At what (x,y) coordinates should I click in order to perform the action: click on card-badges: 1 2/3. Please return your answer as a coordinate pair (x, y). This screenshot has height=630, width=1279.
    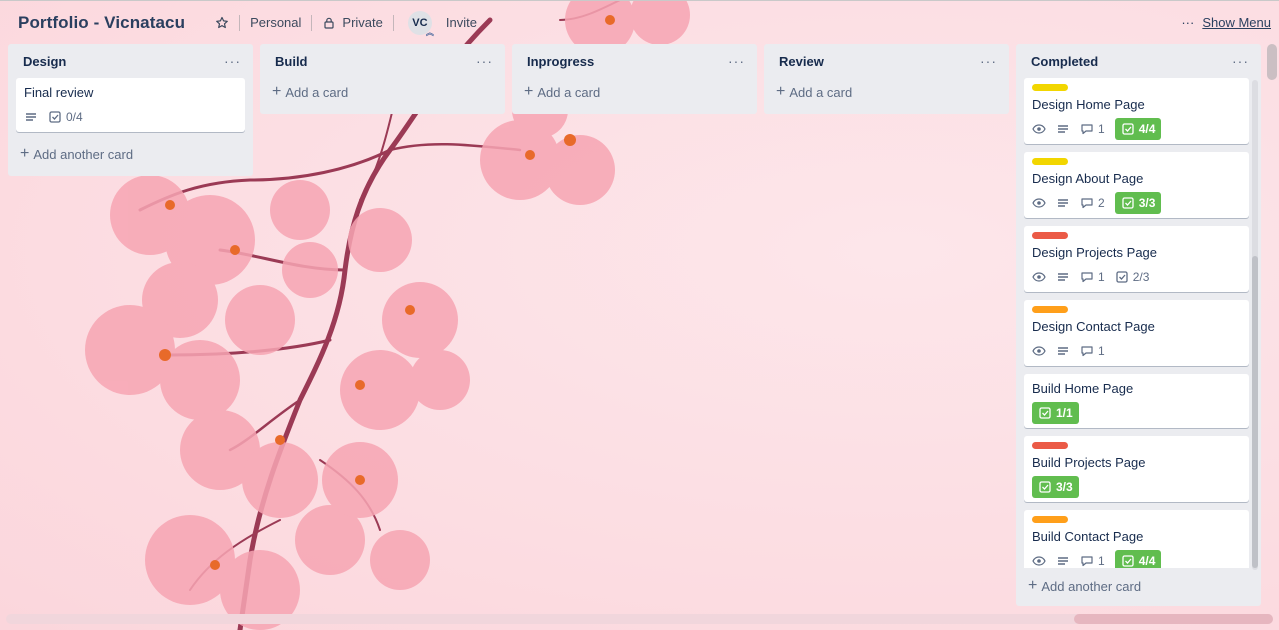
    Looking at the image, I should click on (1136, 277).